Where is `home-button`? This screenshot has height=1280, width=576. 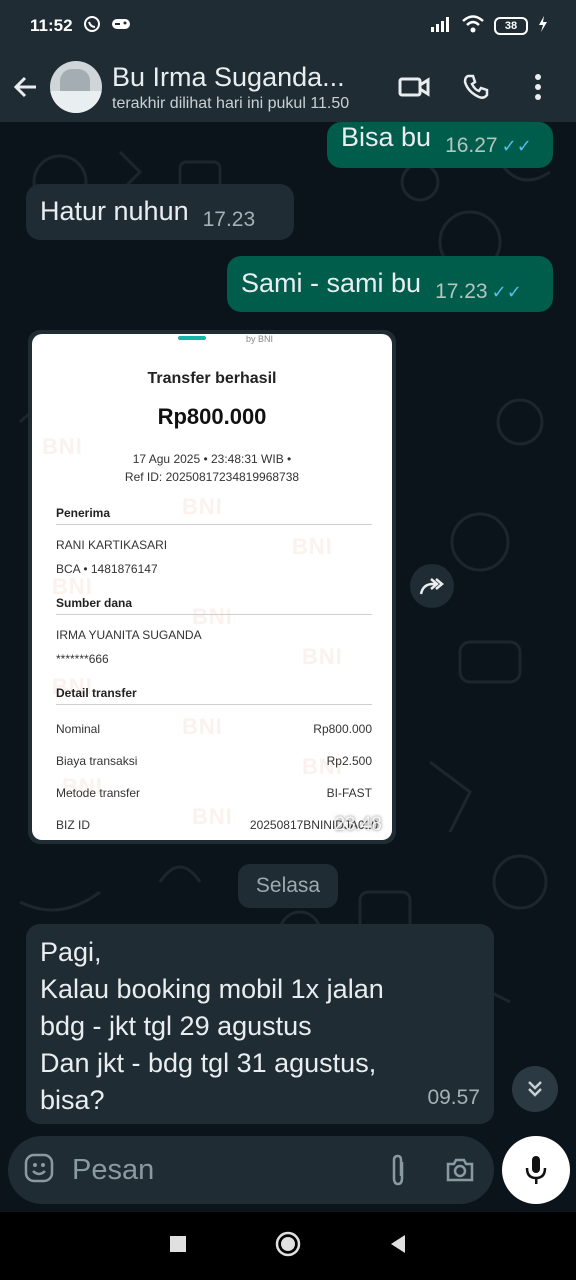 home-button is located at coordinates (288, 1246).